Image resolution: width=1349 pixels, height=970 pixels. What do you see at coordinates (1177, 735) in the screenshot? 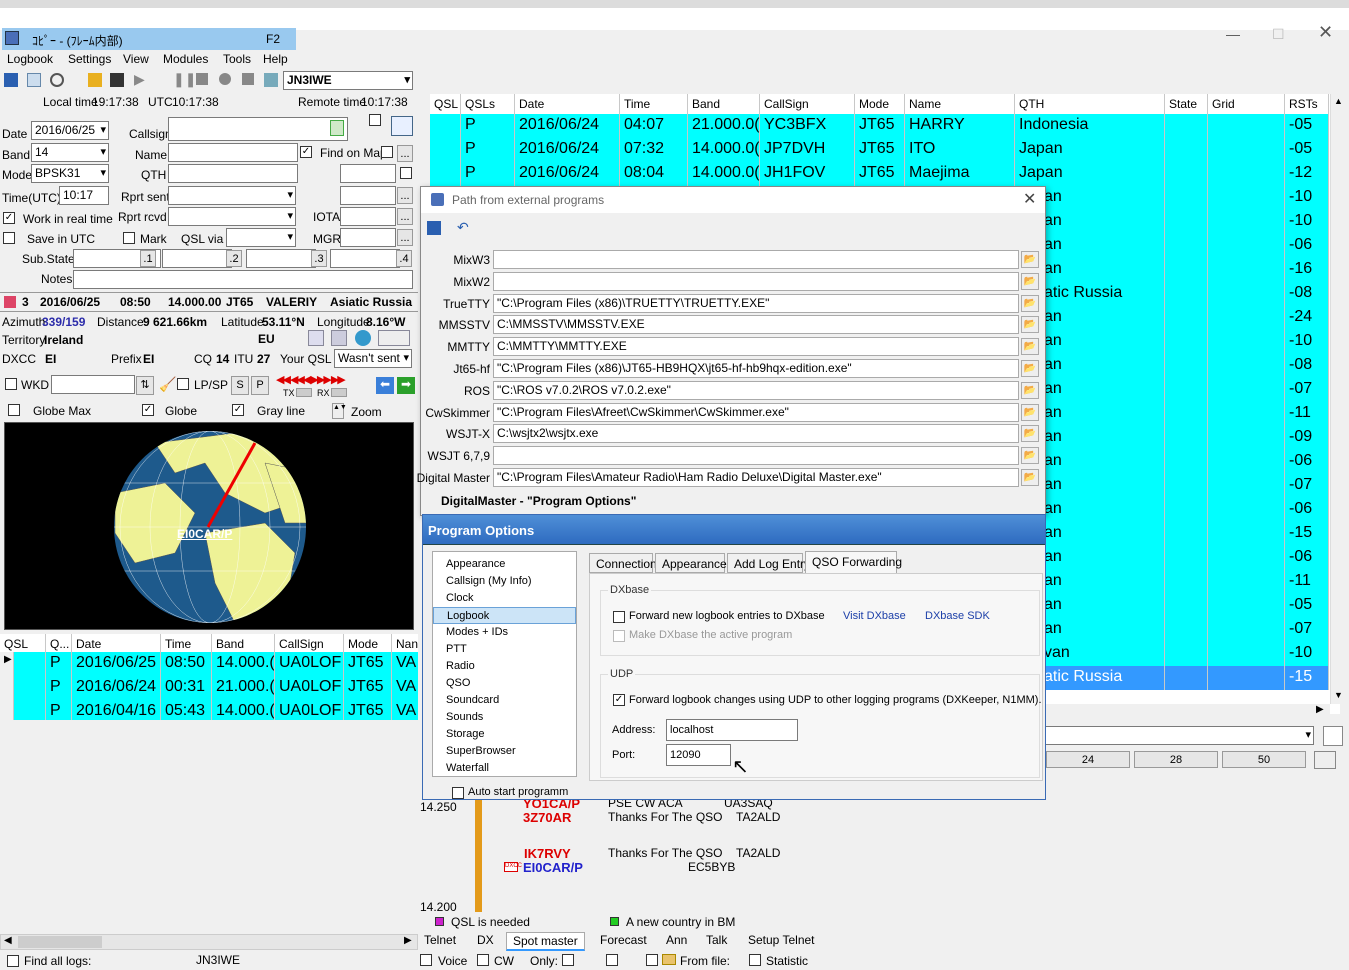
I see `spot-filter-select` at bounding box center [1177, 735].